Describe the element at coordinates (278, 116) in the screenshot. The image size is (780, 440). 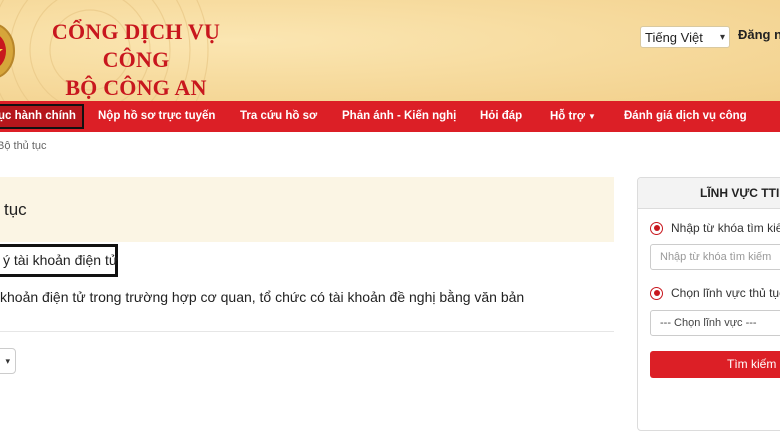
I see `nav-item-dossier-lookup: Tra cứu hồ sơ` at that location.